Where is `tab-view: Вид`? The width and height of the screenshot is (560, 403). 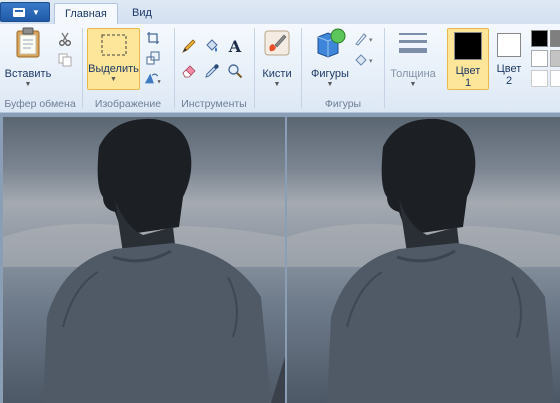
tab-view: Вид is located at coordinates (142, 13).